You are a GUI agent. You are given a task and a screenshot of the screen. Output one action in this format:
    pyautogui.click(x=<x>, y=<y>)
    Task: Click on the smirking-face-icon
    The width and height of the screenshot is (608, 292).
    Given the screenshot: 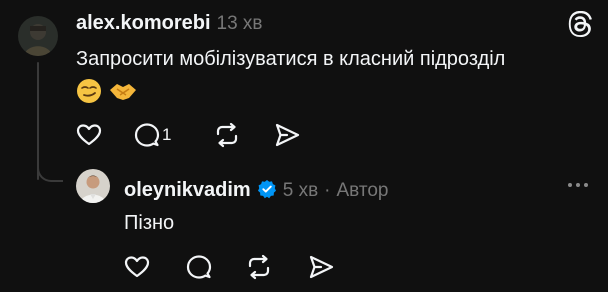 What is the action you would take?
    pyautogui.click(x=89, y=91)
    